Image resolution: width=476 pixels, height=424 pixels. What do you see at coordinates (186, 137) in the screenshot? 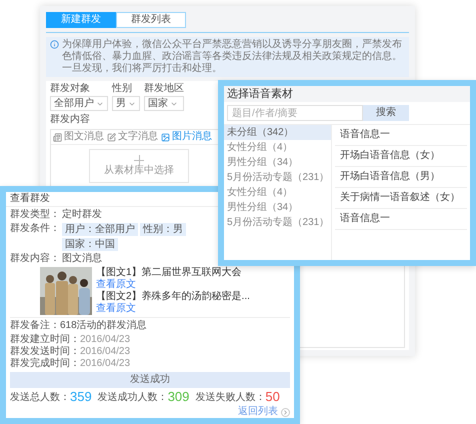
I see `content-tab: 图片消息` at bounding box center [186, 137].